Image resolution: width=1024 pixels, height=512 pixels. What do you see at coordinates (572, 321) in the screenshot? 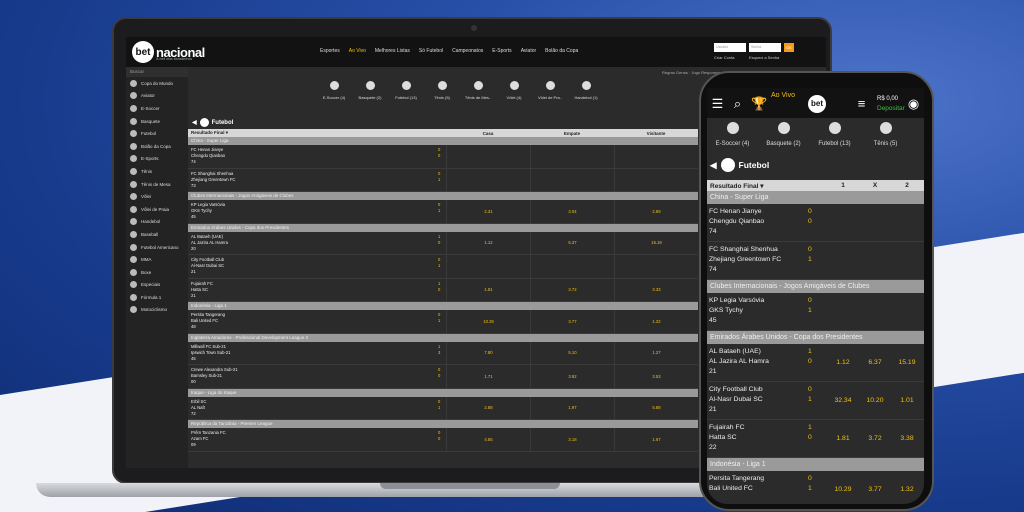
I see `odd-cell: 3.77` at bounding box center [572, 321].